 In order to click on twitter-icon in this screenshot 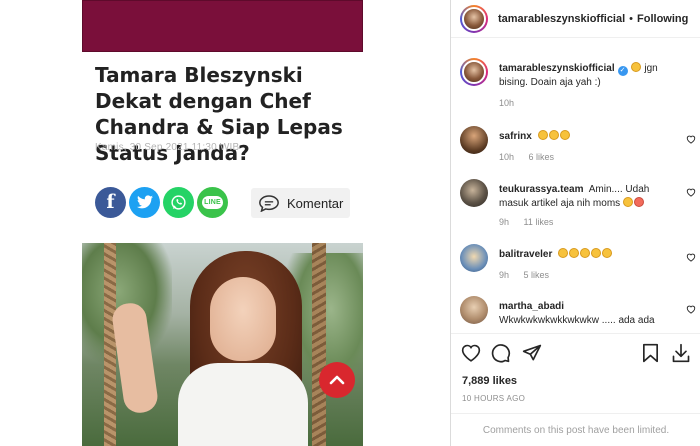, I will do `click(144, 202)`.